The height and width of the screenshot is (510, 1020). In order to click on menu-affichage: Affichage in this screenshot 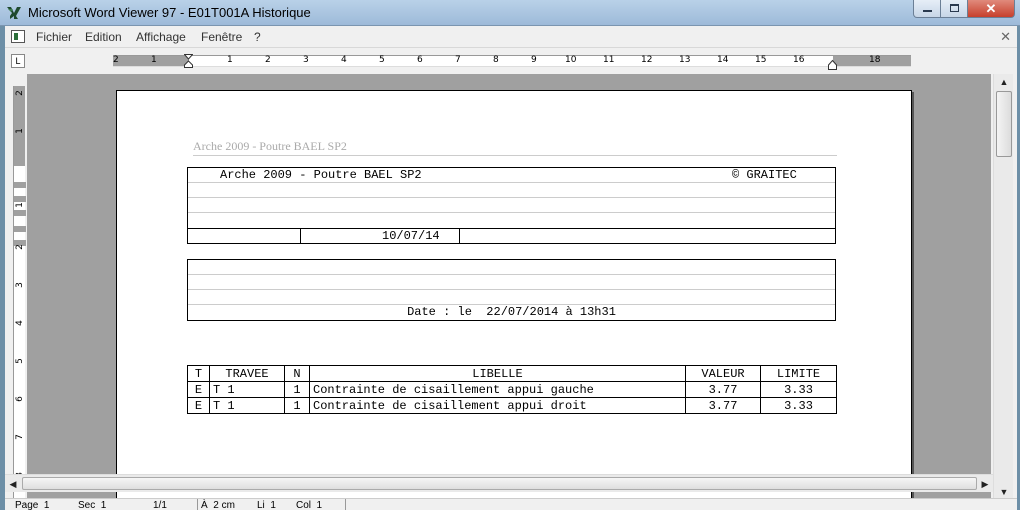, I will do `click(161, 37)`.